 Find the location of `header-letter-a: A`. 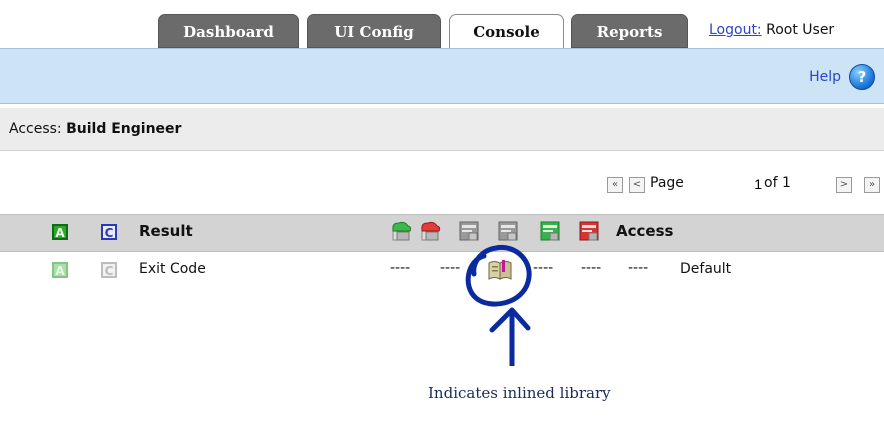

header-letter-a: A is located at coordinates (60, 232).